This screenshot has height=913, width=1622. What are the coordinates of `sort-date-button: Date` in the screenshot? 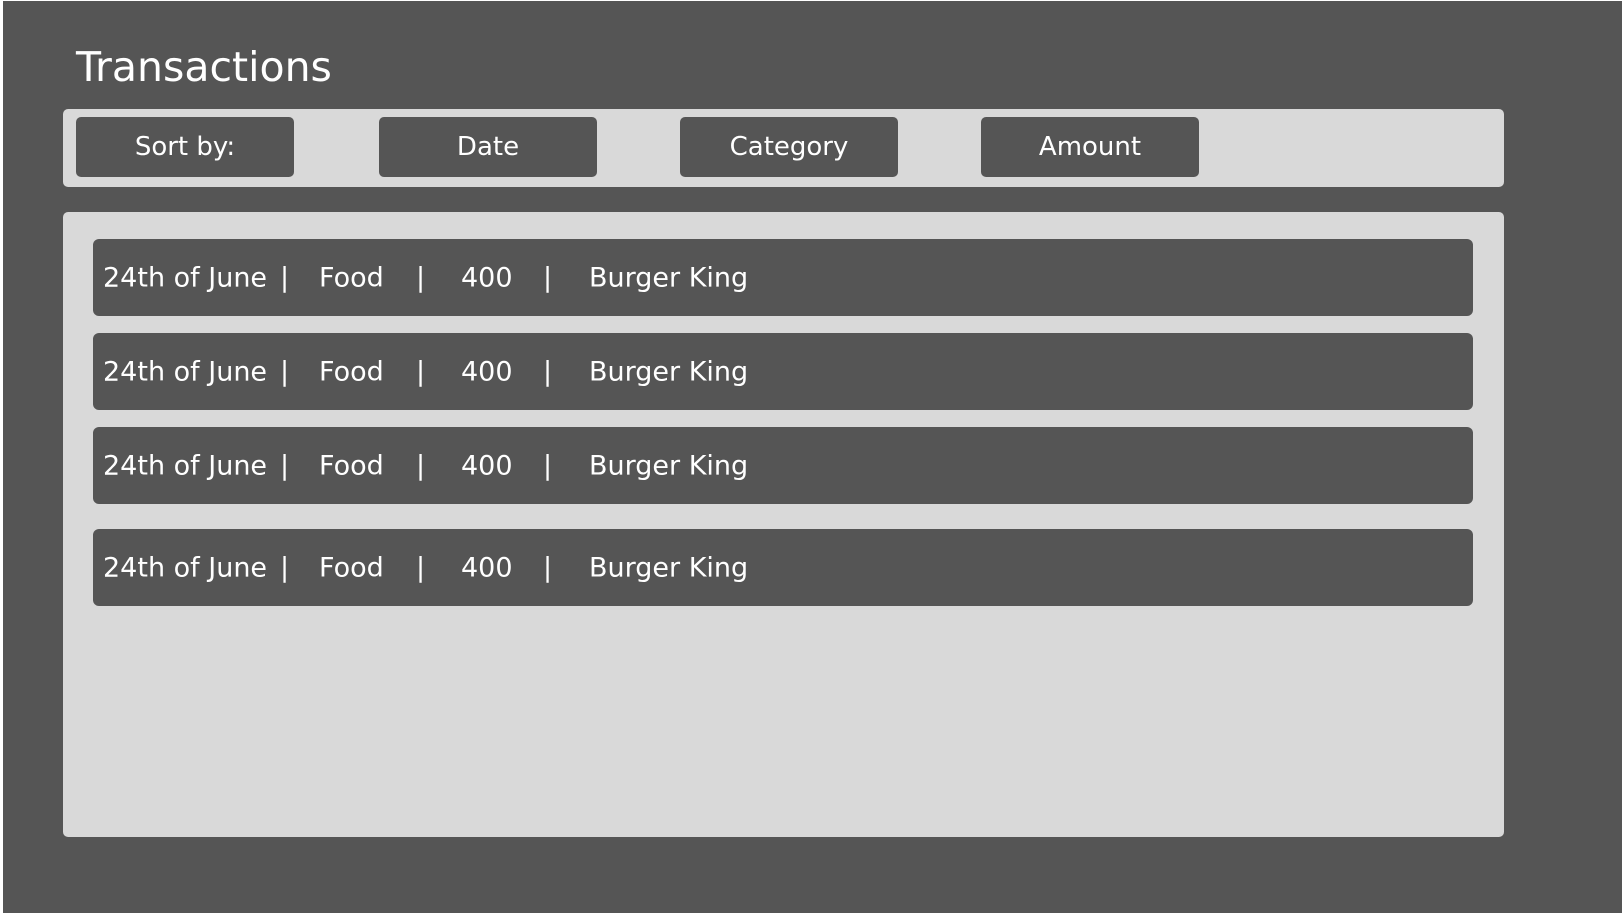 It's located at (488, 147).